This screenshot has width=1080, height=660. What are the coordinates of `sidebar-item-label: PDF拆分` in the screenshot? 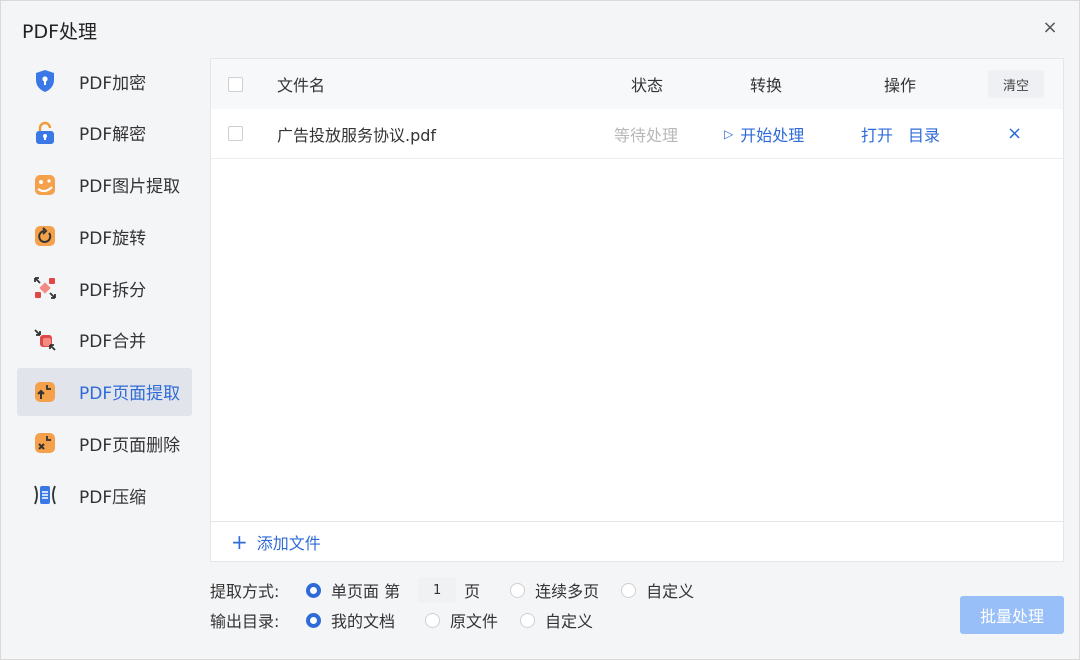 It's located at (113, 290).